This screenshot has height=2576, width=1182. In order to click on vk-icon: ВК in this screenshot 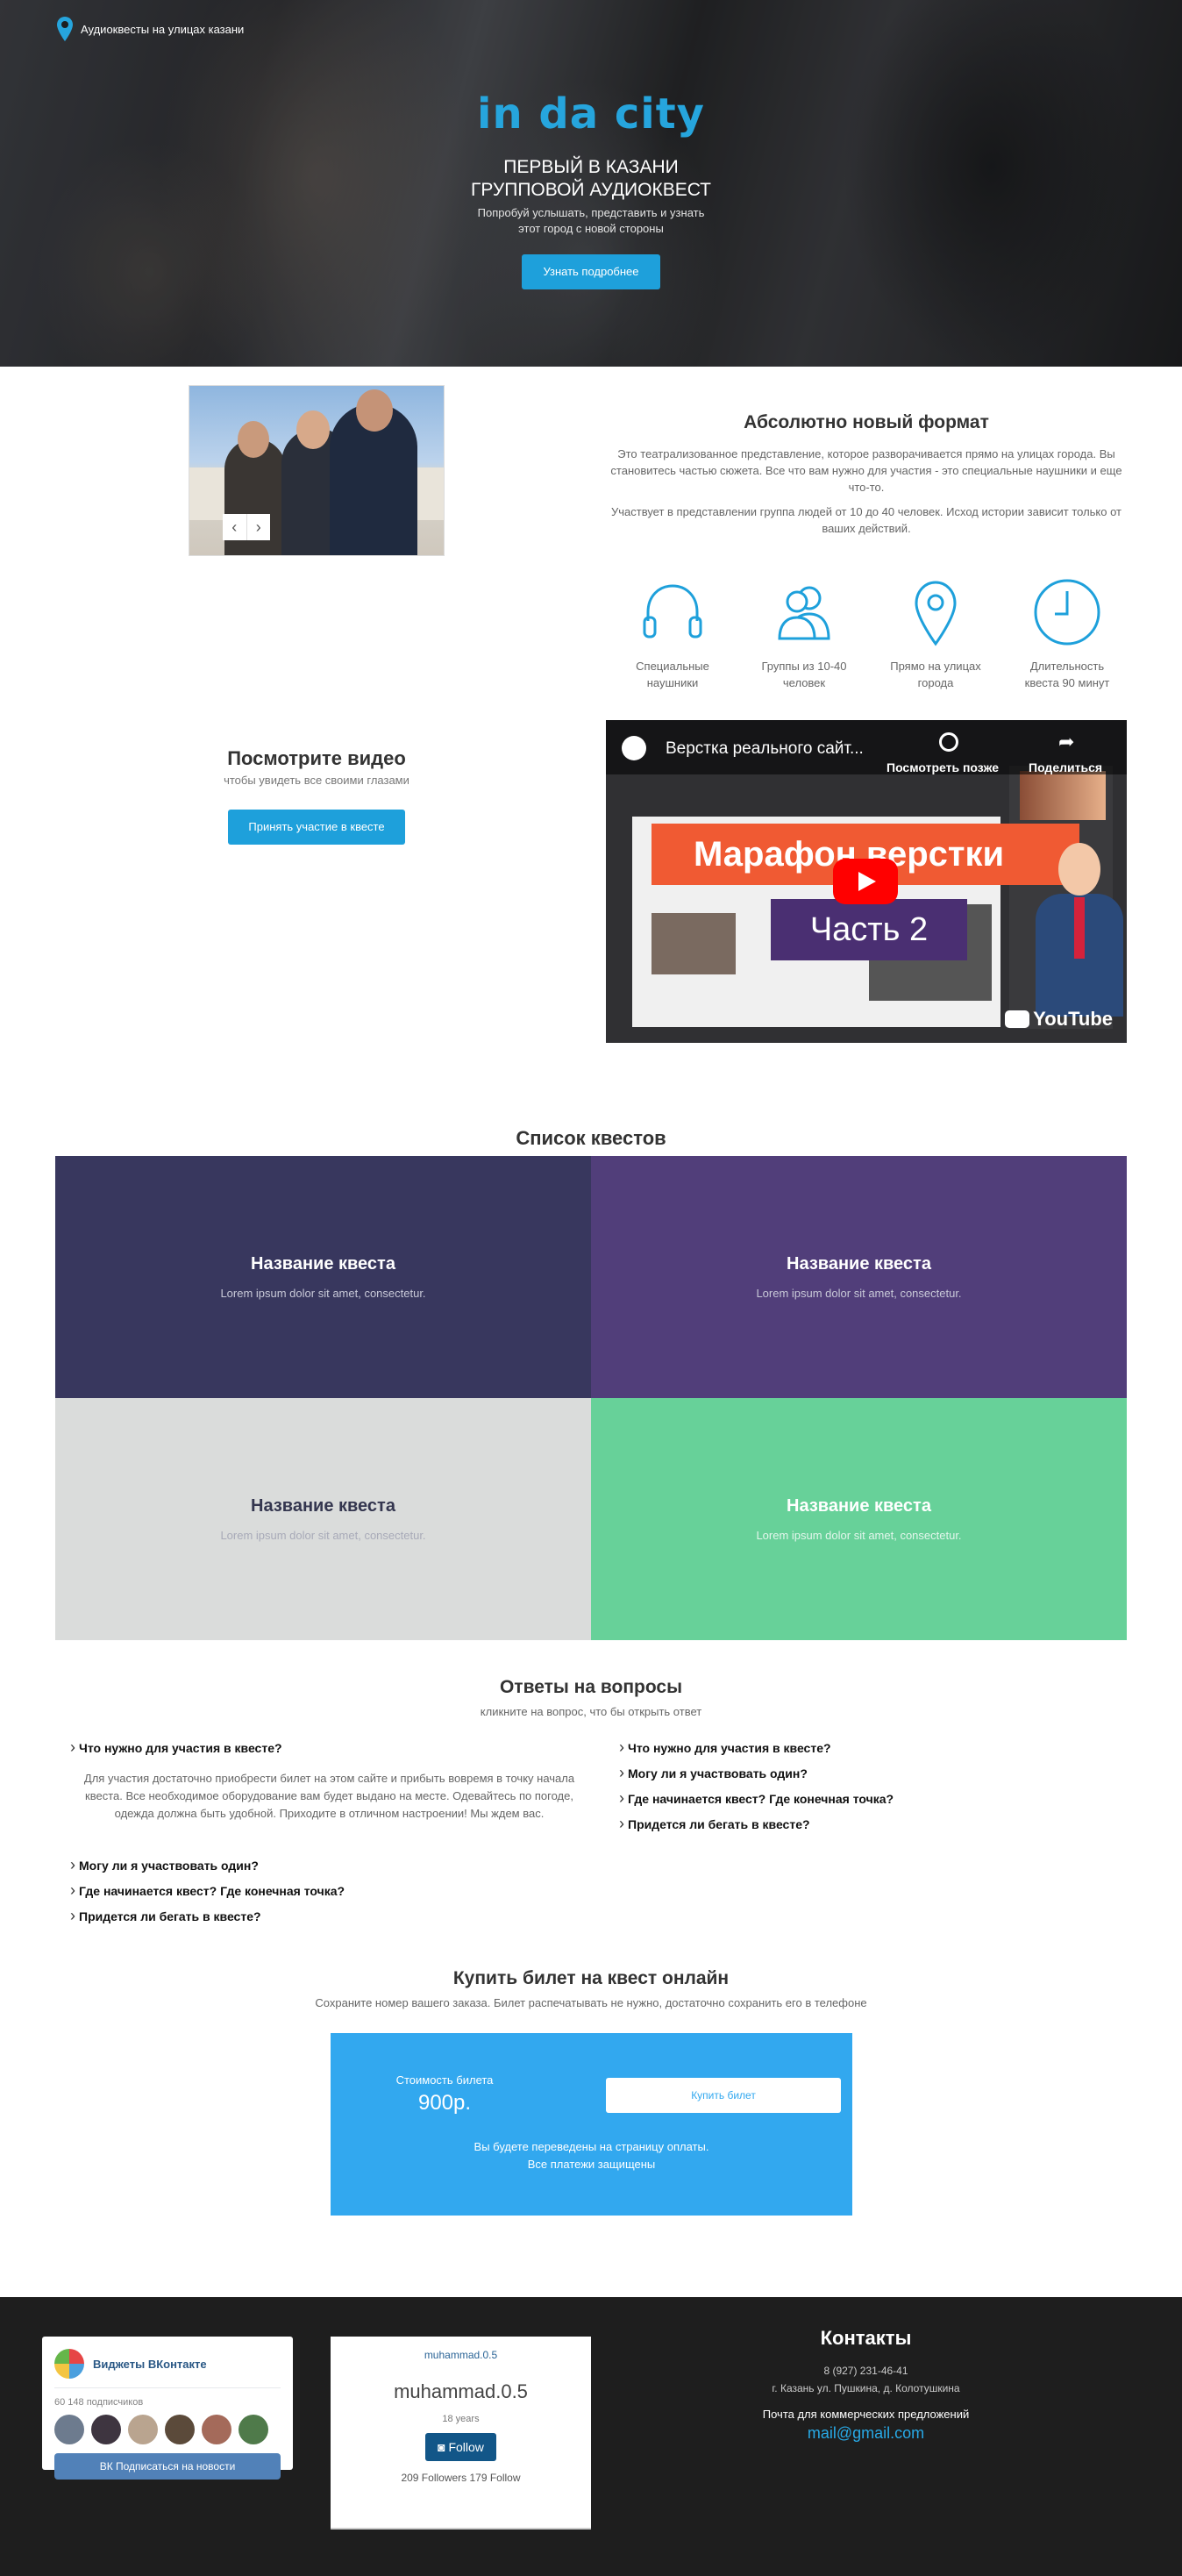, I will do `click(108, 2467)`.